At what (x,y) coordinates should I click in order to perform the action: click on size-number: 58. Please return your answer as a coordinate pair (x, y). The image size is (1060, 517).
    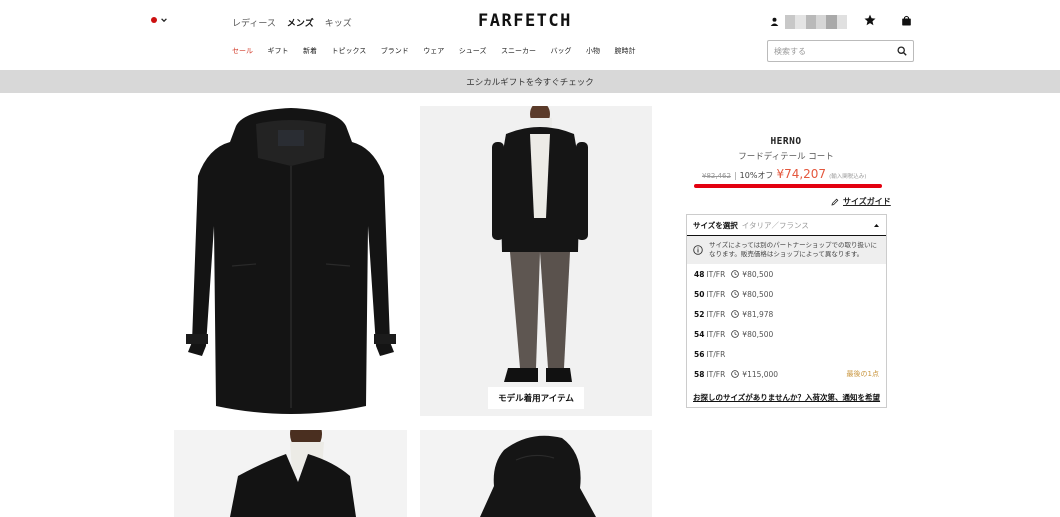
    Looking at the image, I should click on (699, 374).